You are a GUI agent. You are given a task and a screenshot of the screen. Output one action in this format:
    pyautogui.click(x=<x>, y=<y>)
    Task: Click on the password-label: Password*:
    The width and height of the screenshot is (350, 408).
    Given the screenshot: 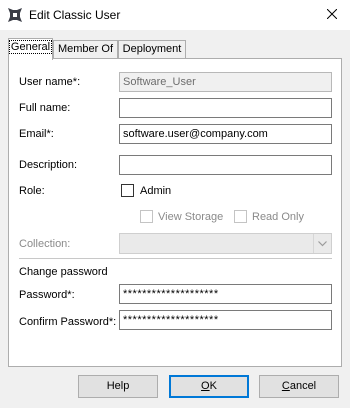 What is the action you would take?
    pyautogui.click(x=47, y=295)
    